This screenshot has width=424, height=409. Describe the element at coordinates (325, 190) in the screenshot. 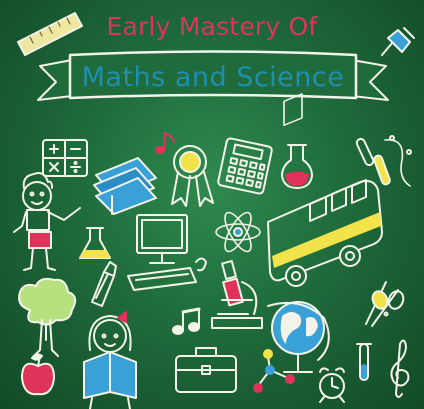

I see `bus-icon` at that location.